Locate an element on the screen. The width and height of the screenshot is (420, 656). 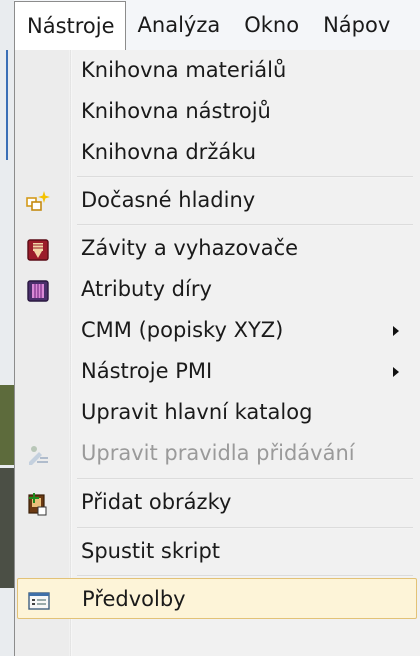
menu-item-label: Závity a vyhazovače is located at coordinates (190, 248).